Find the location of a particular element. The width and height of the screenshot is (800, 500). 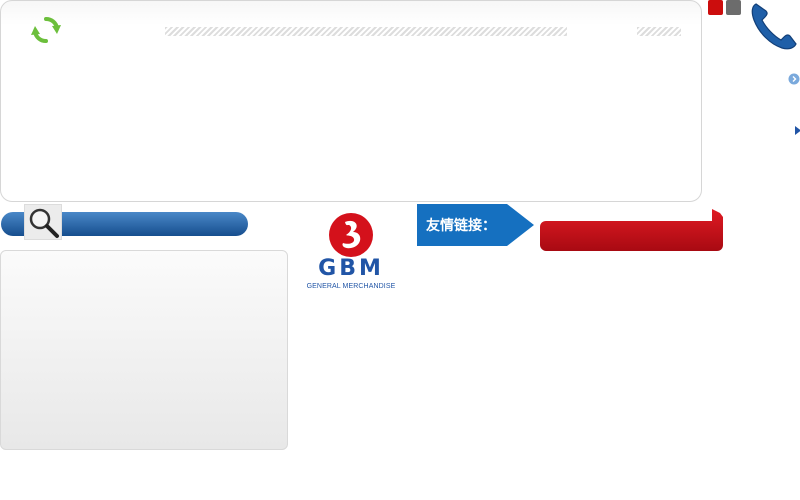

search-icon is located at coordinates (44, 223).